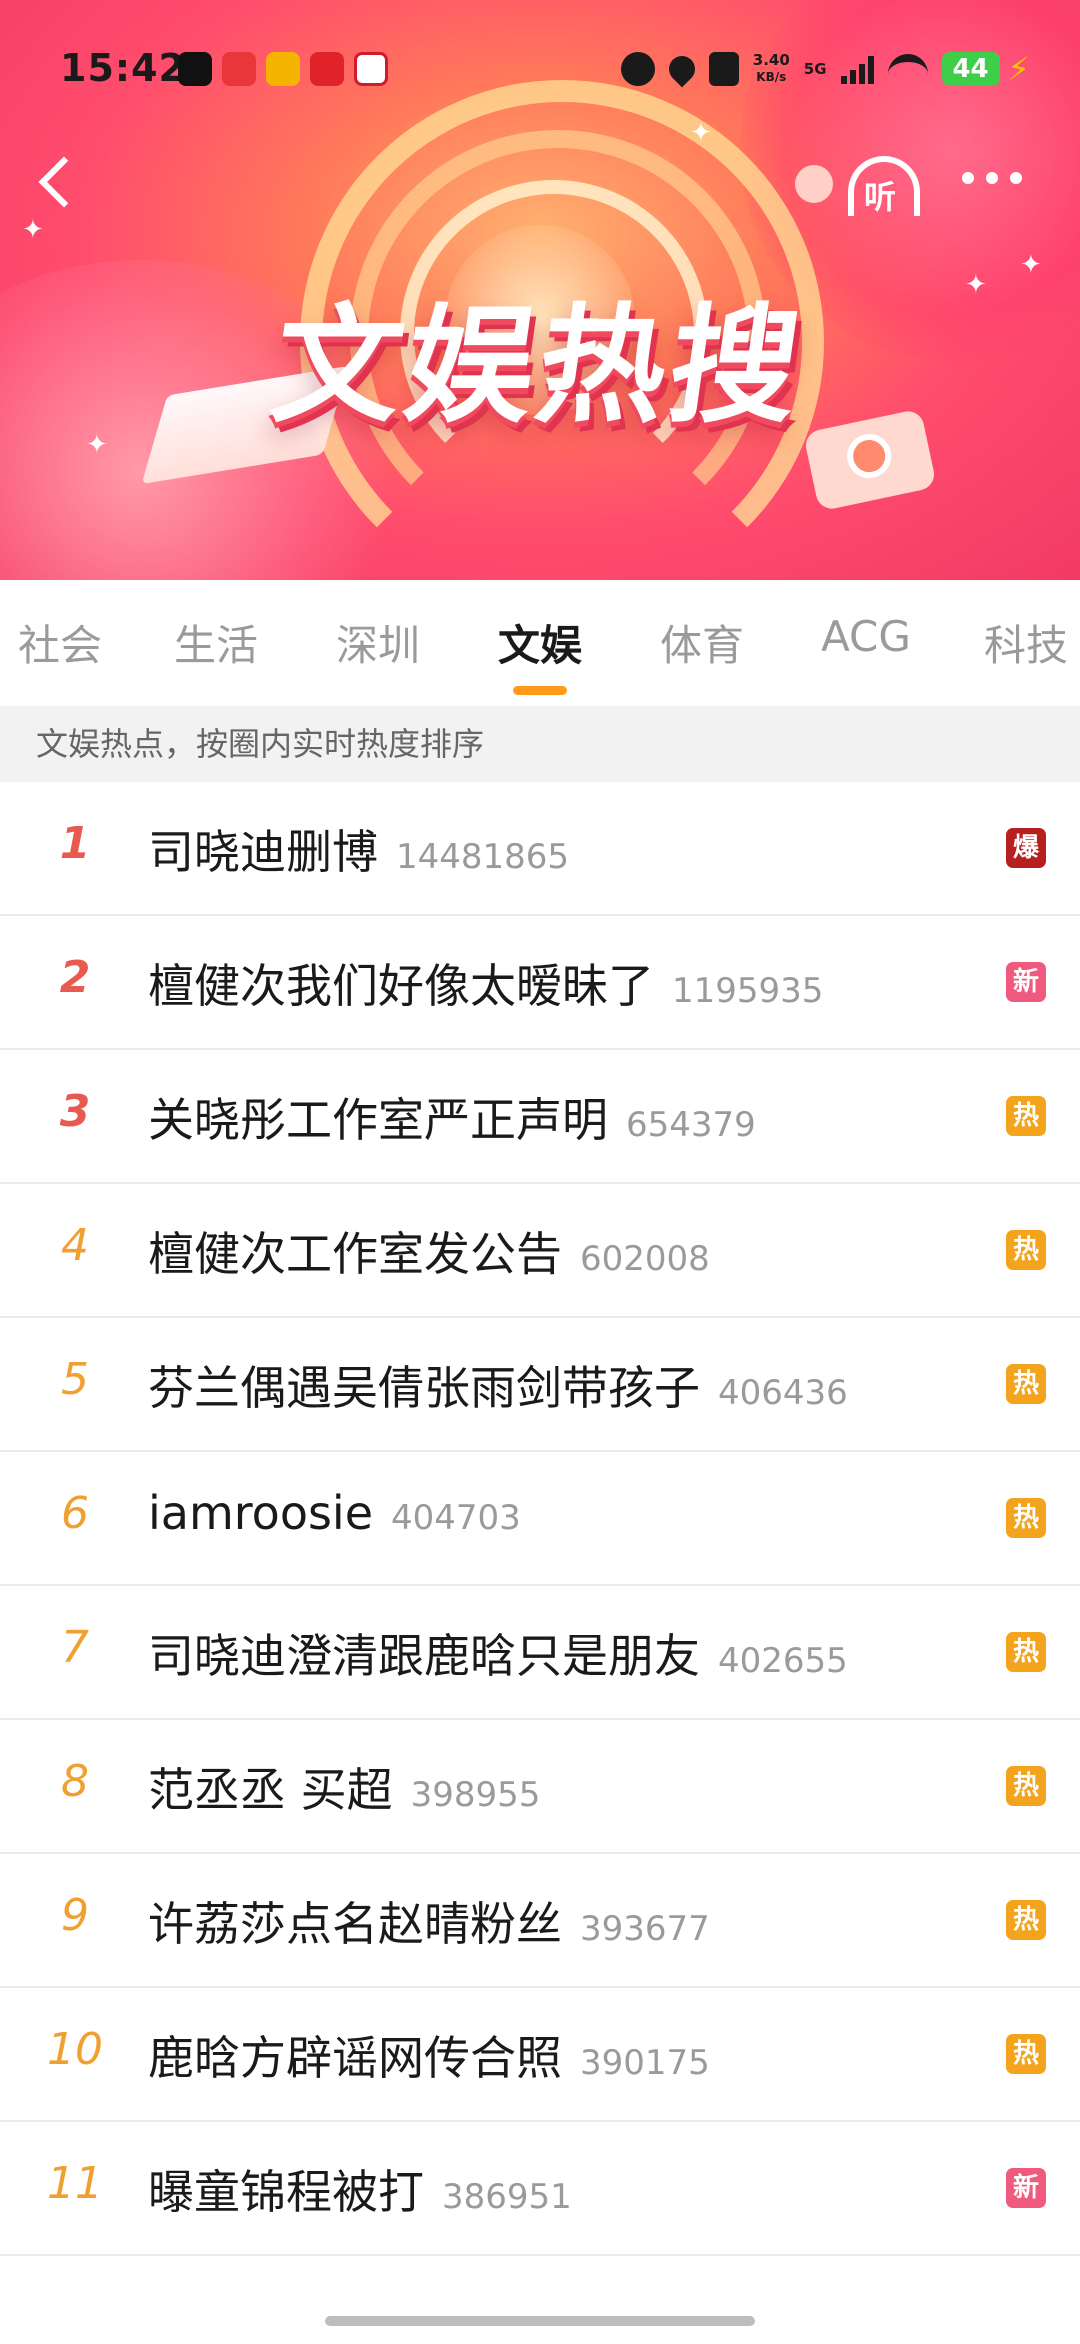 Image resolution: width=1080 pixels, height=2344 pixels. Describe the element at coordinates (992, 178) in the screenshot. I see `more-icon` at that location.